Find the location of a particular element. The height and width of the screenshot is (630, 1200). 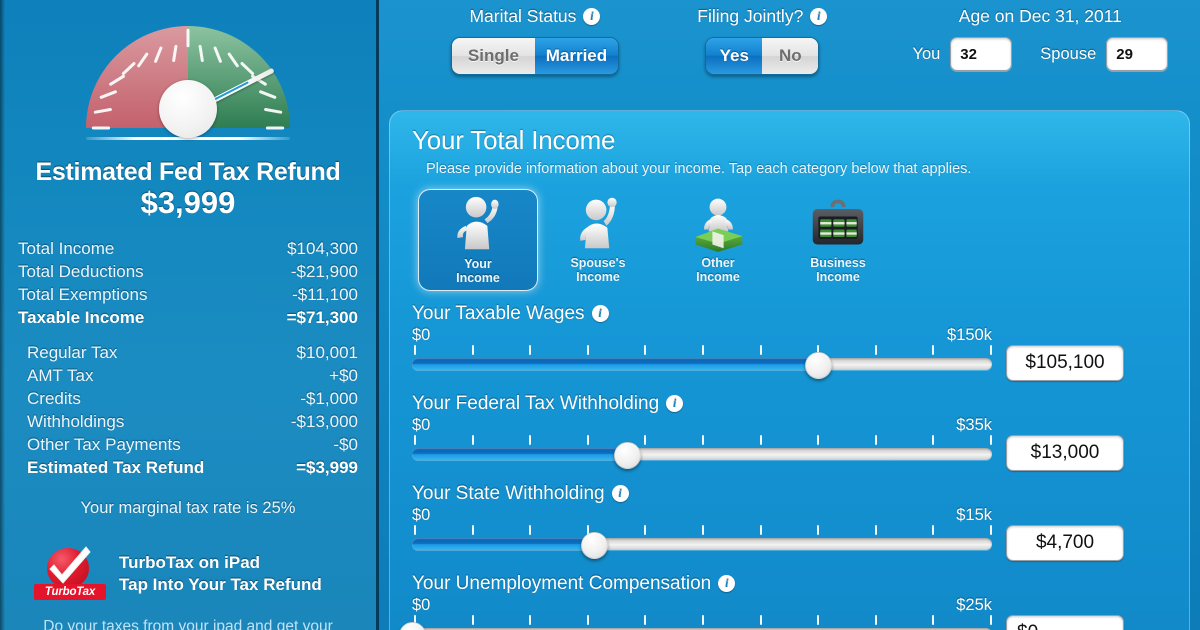

summary-row-label: Estimated Tax Refund is located at coordinates (116, 467).